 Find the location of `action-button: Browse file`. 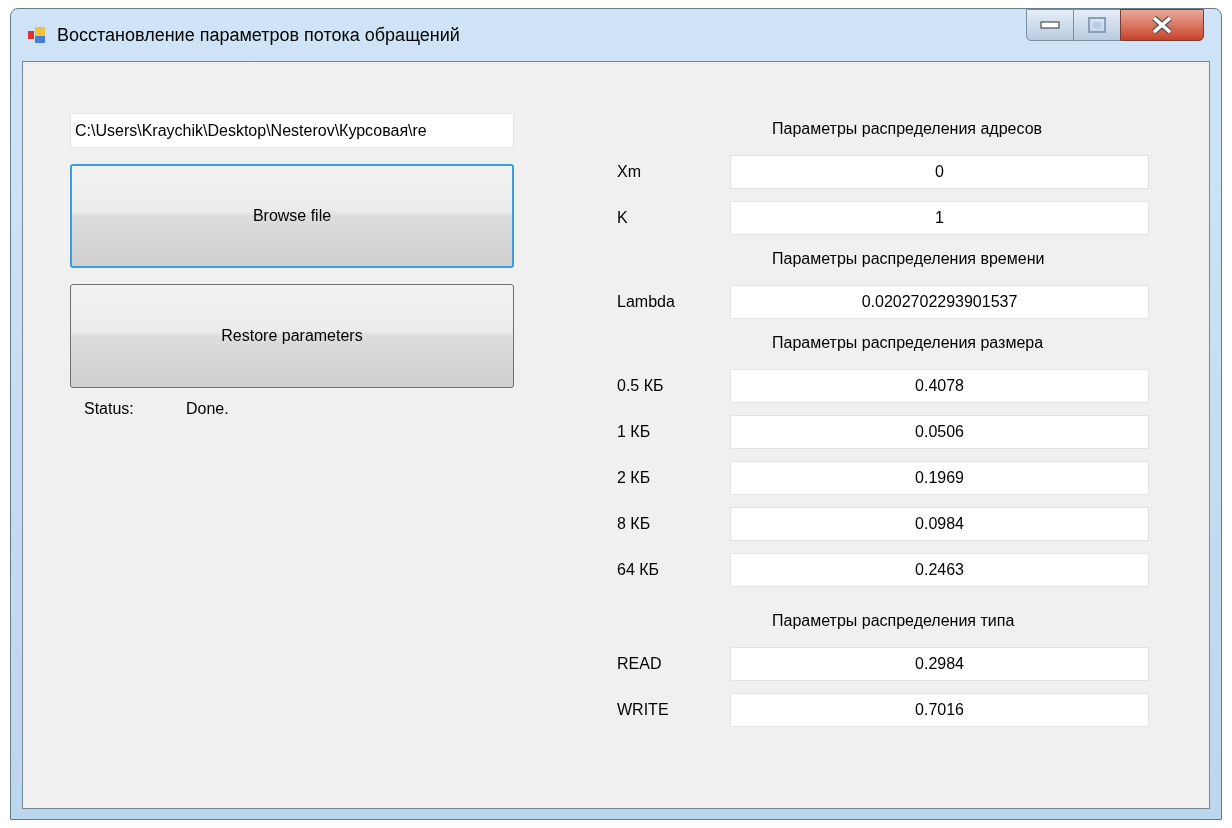

action-button: Browse file is located at coordinates (292, 216).